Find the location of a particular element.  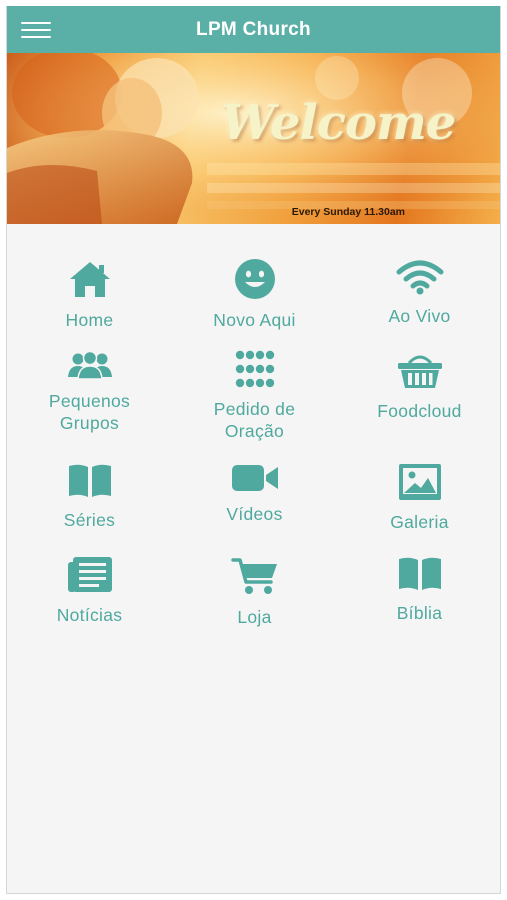

menu-item-noticias: Notícias is located at coordinates (89, 573).